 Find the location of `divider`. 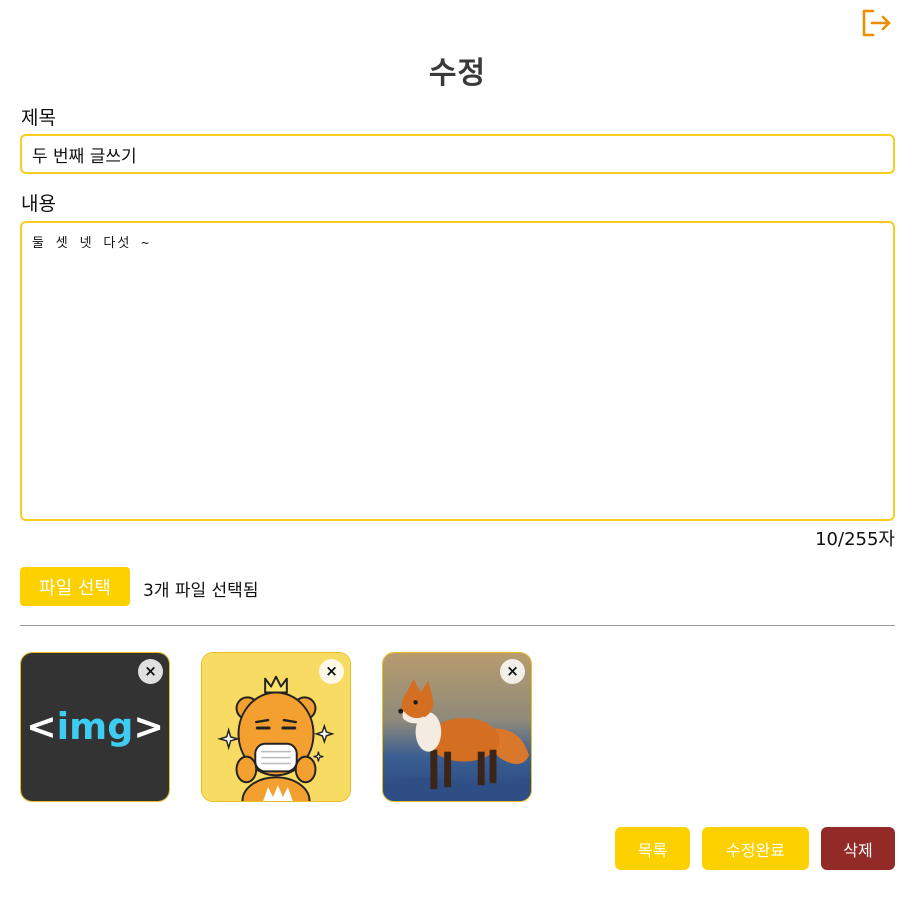

divider is located at coordinates (457, 625).